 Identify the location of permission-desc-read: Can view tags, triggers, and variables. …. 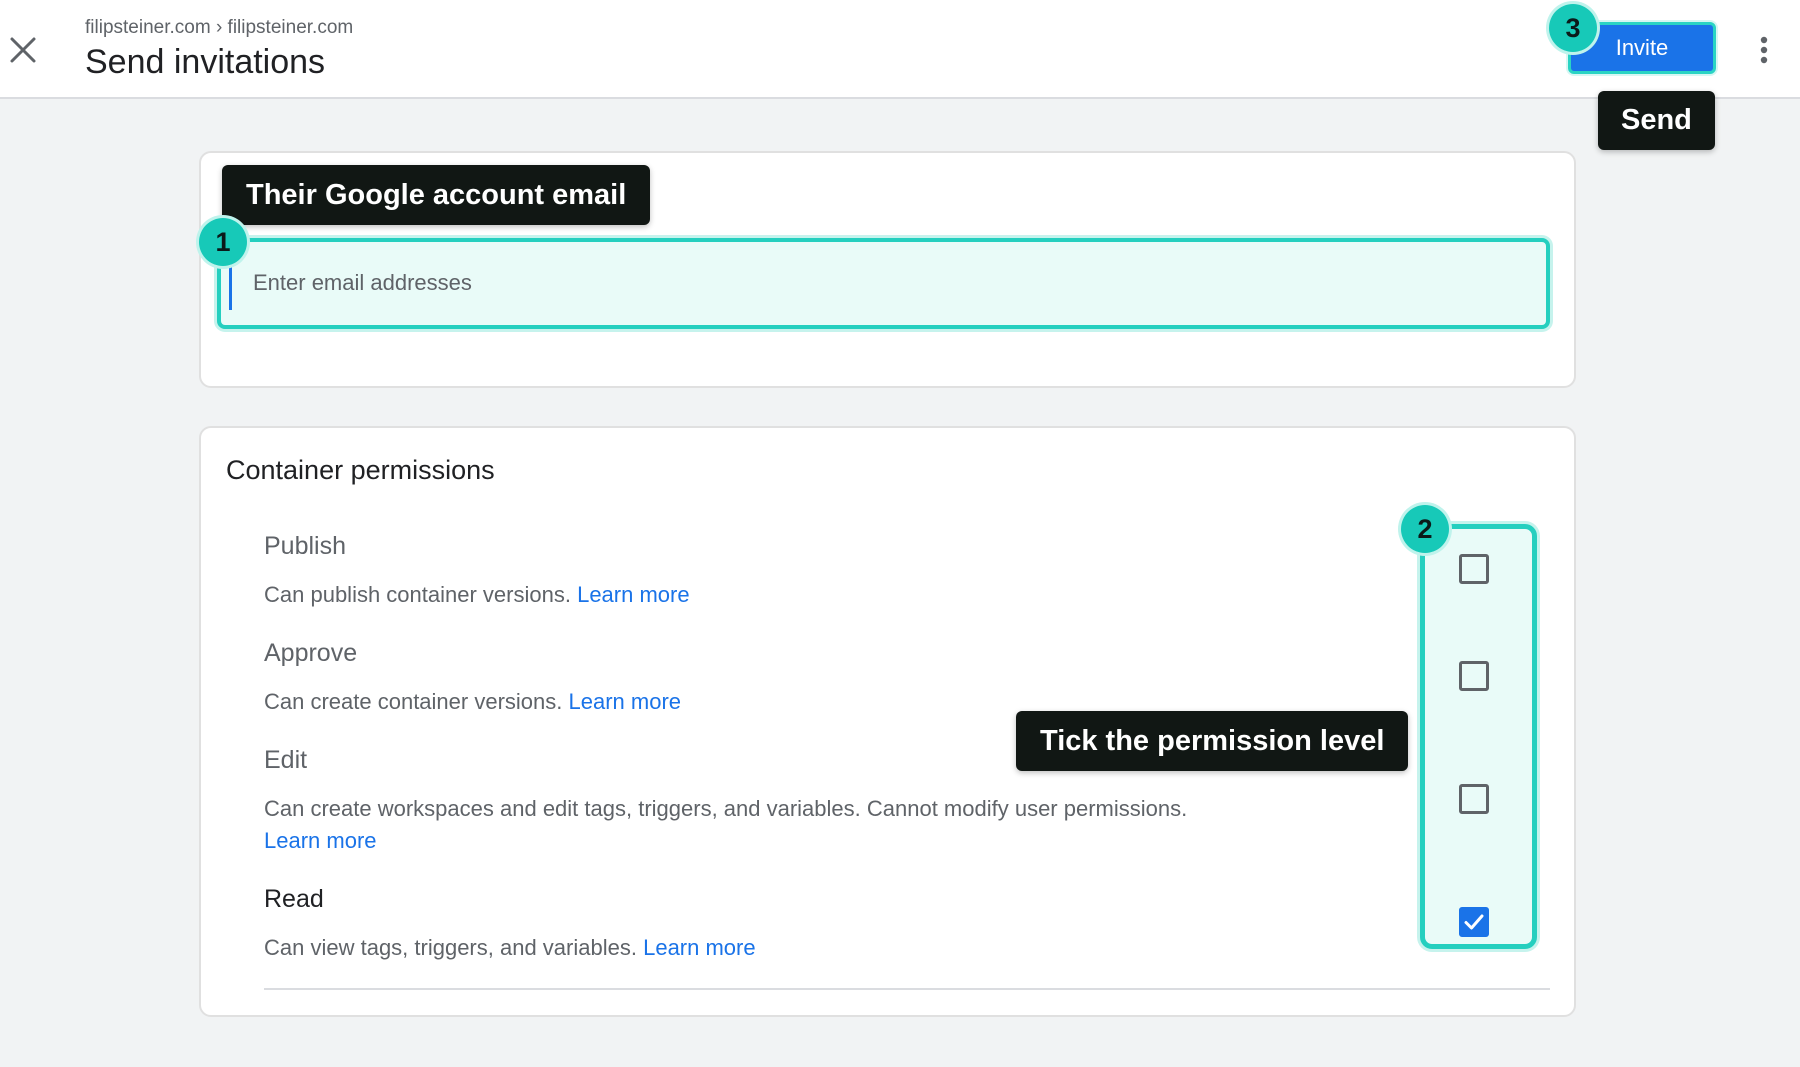
(510, 948).